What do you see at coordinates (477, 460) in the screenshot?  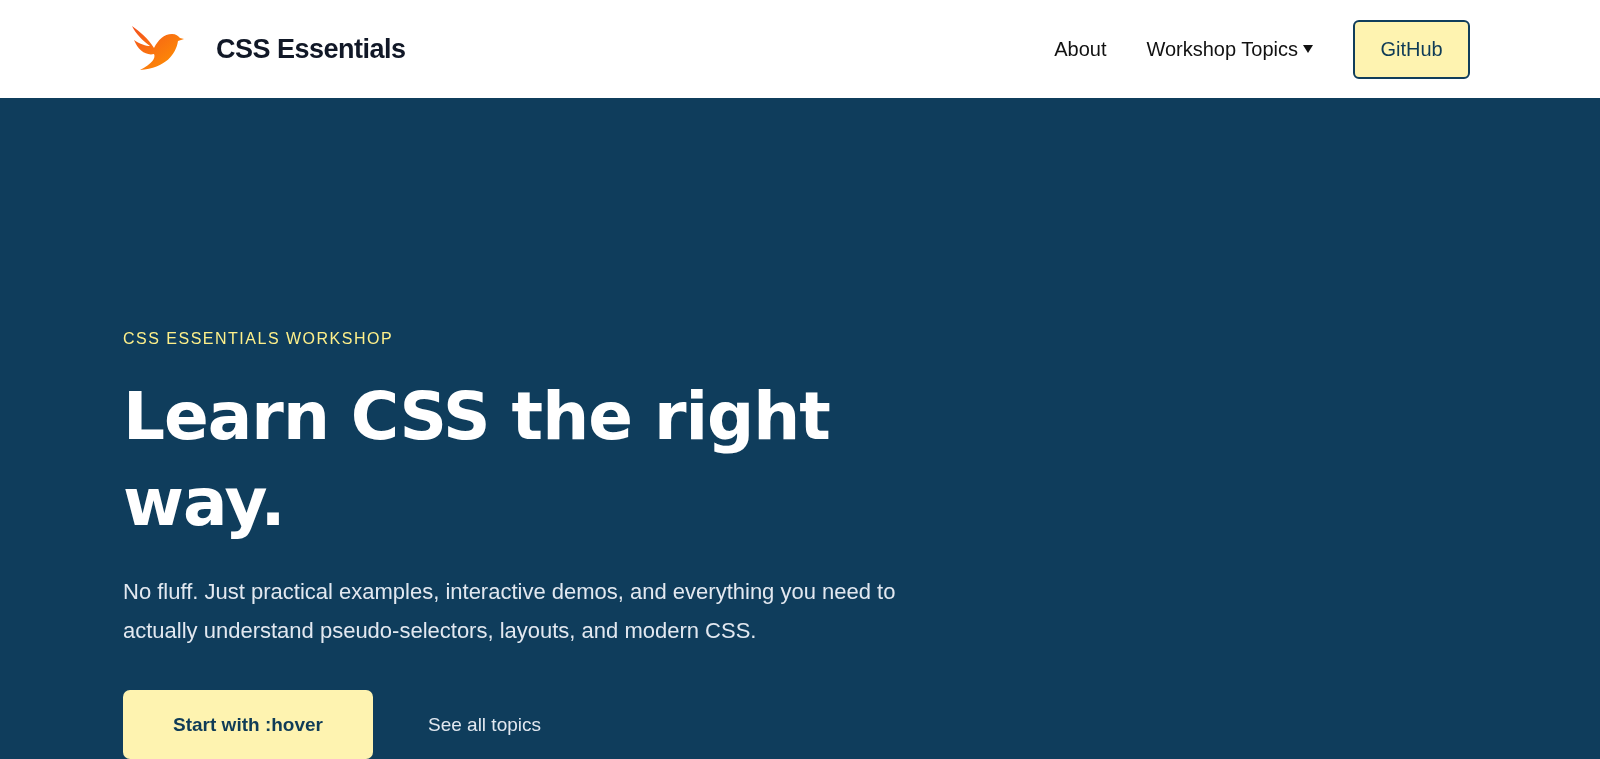 I see `hero-heading: Learn CSS the right way.` at bounding box center [477, 460].